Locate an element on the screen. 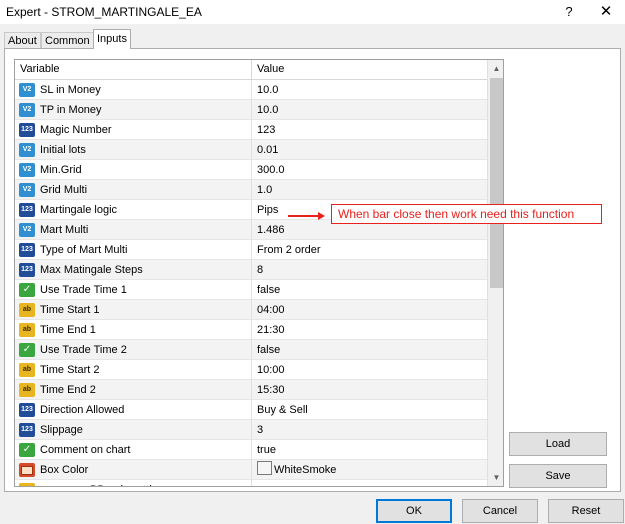  variable-cell: ab Time End 2 is located at coordinates (133, 390).